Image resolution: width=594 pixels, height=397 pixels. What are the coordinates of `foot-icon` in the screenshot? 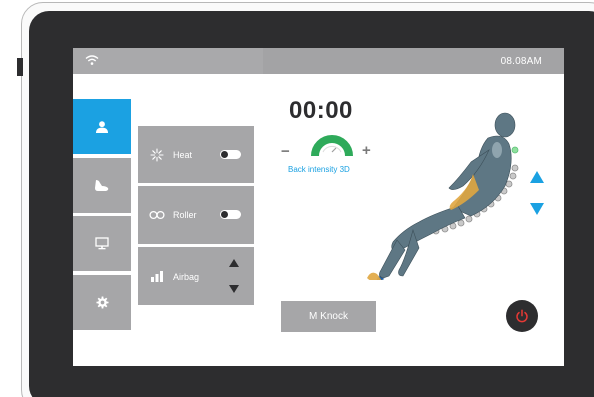 It's located at (102, 185).